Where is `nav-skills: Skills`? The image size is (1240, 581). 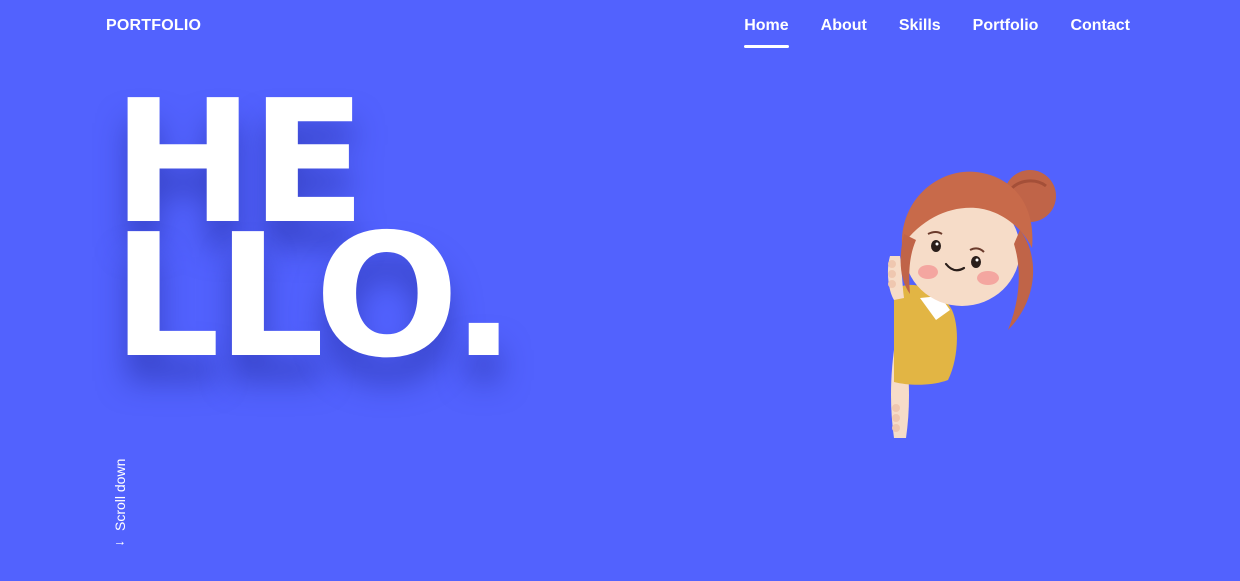
nav-skills: Skills is located at coordinates (920, 32).